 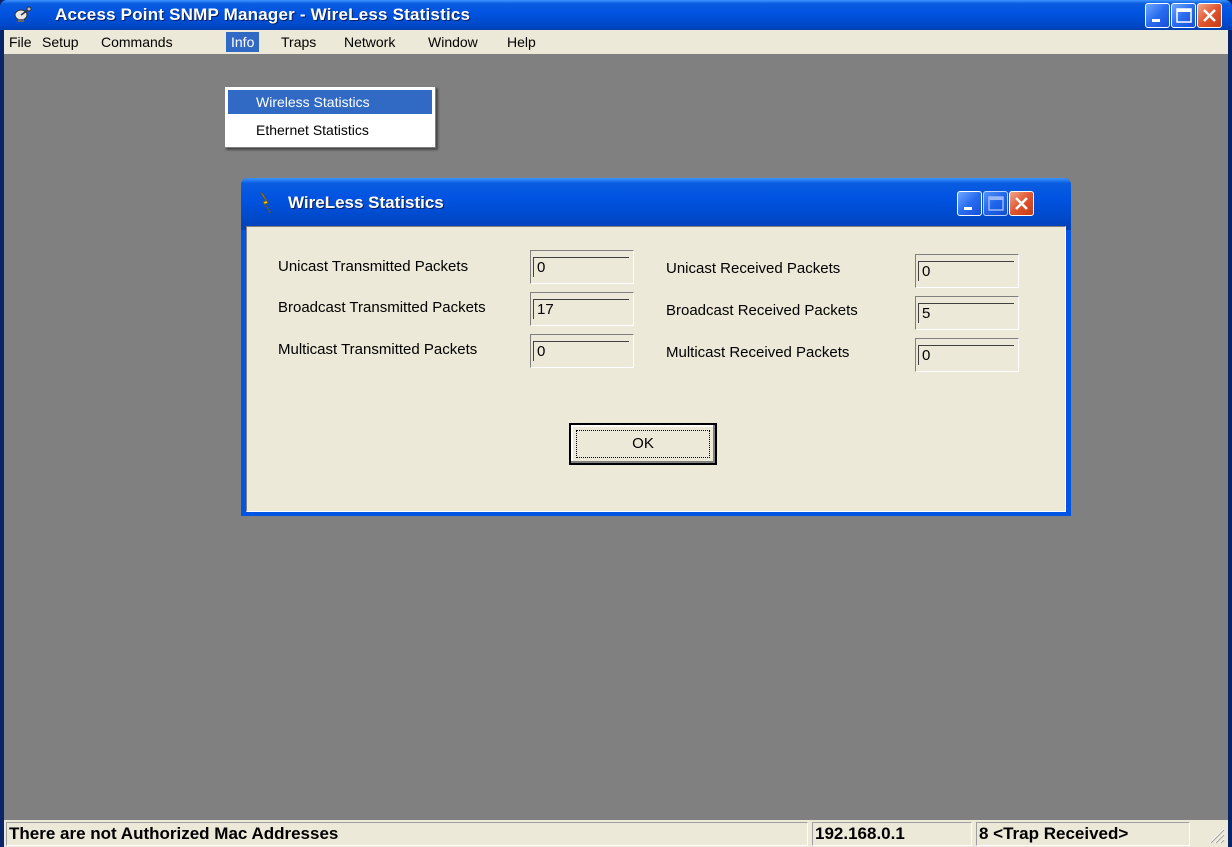 I want to click on resize-grip-icon, so click(x=1216, y=835).